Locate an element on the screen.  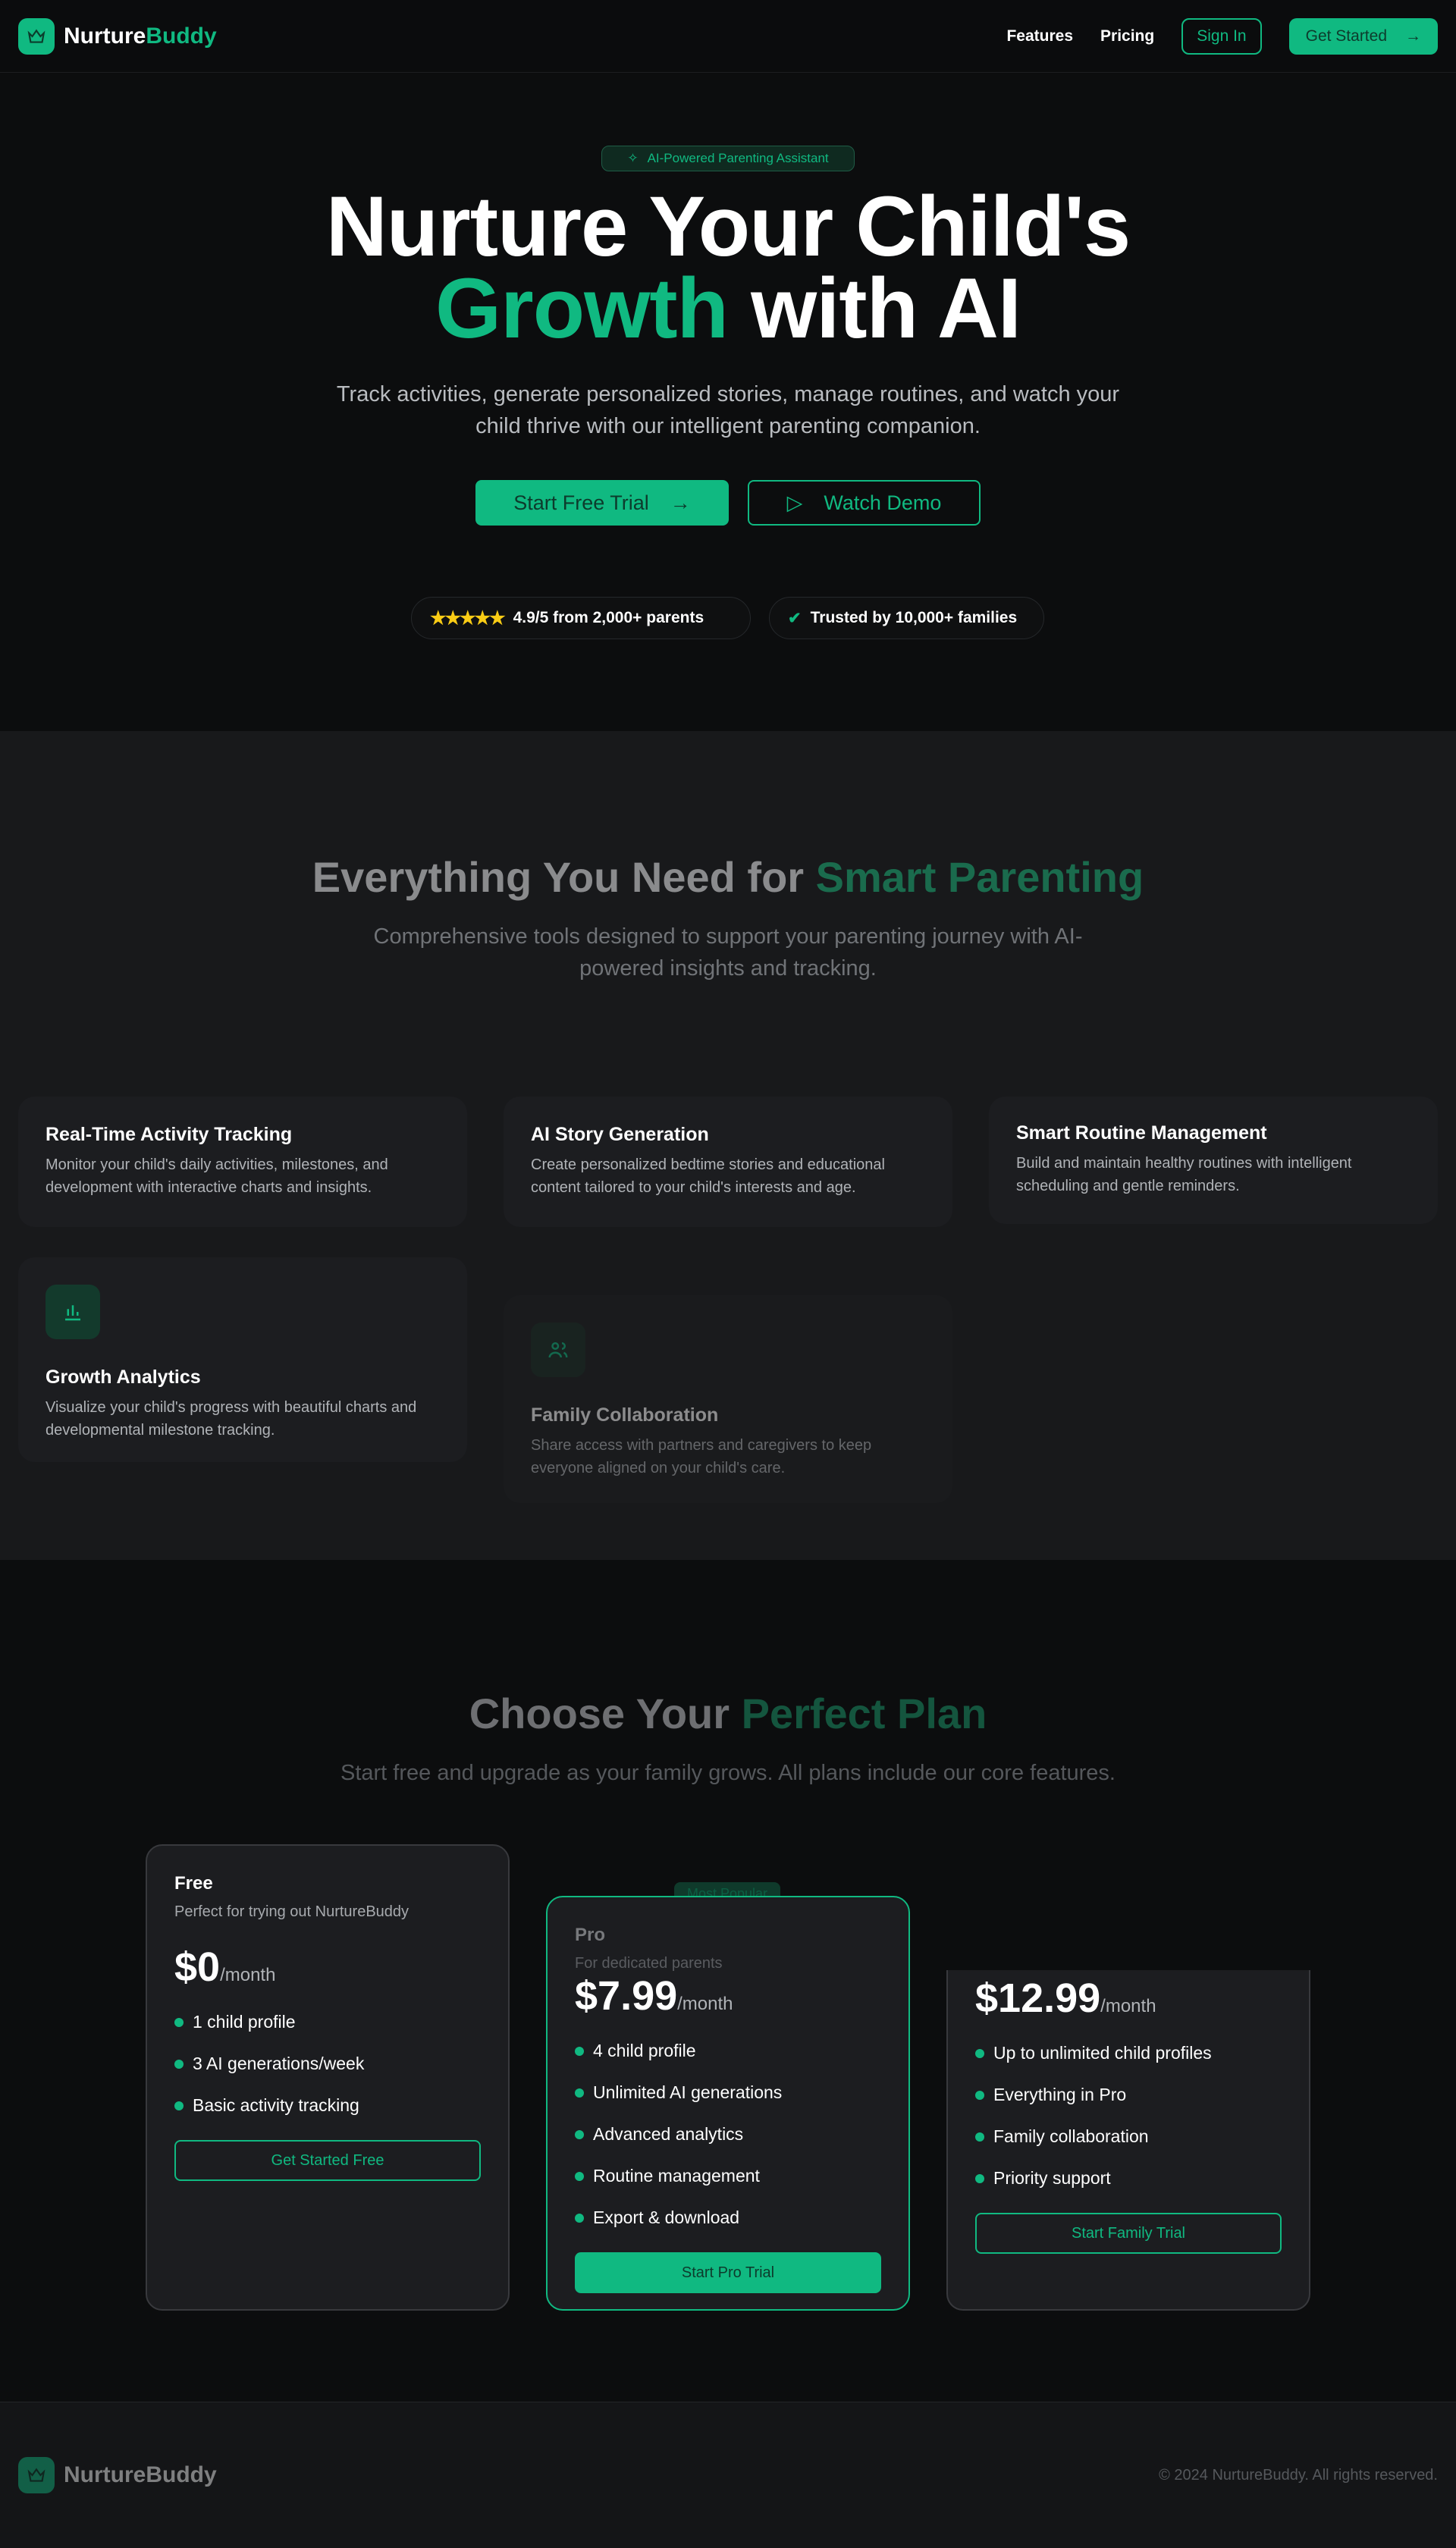
brand-logo: NurtureBuddy is located at coordinates (117, 36).